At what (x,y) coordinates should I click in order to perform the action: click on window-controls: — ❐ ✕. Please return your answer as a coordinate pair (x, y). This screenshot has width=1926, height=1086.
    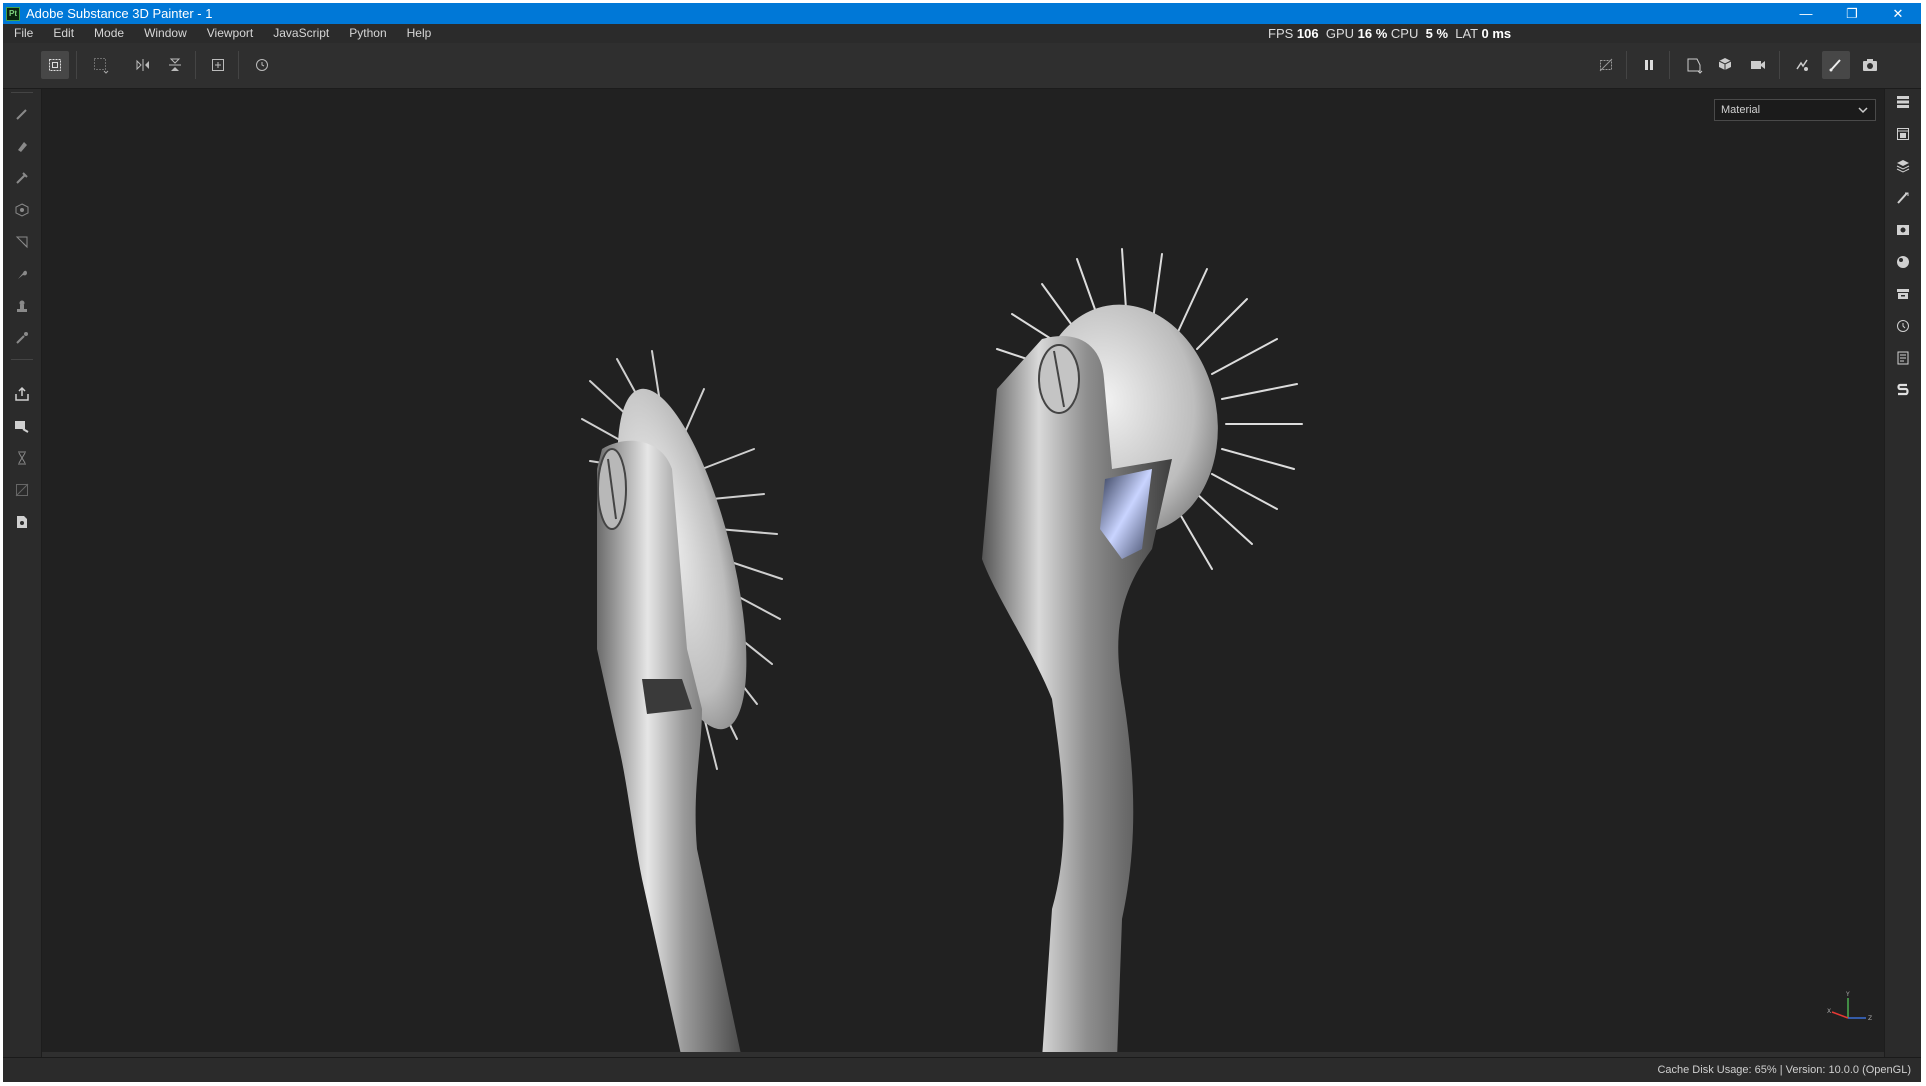
    Looking at the image, I should click on (1852, 13).